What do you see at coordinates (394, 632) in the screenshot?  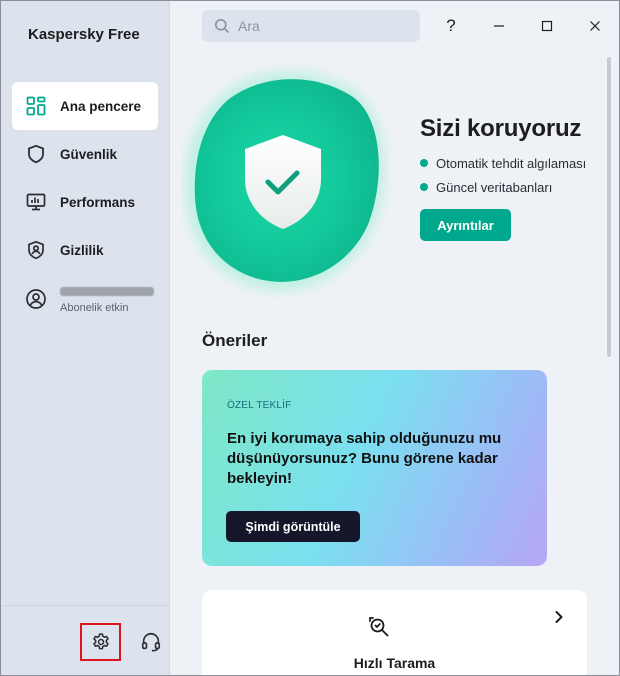 I see `quick-scan-card: Hızlı Tarama` at bounding box center [394, 632].